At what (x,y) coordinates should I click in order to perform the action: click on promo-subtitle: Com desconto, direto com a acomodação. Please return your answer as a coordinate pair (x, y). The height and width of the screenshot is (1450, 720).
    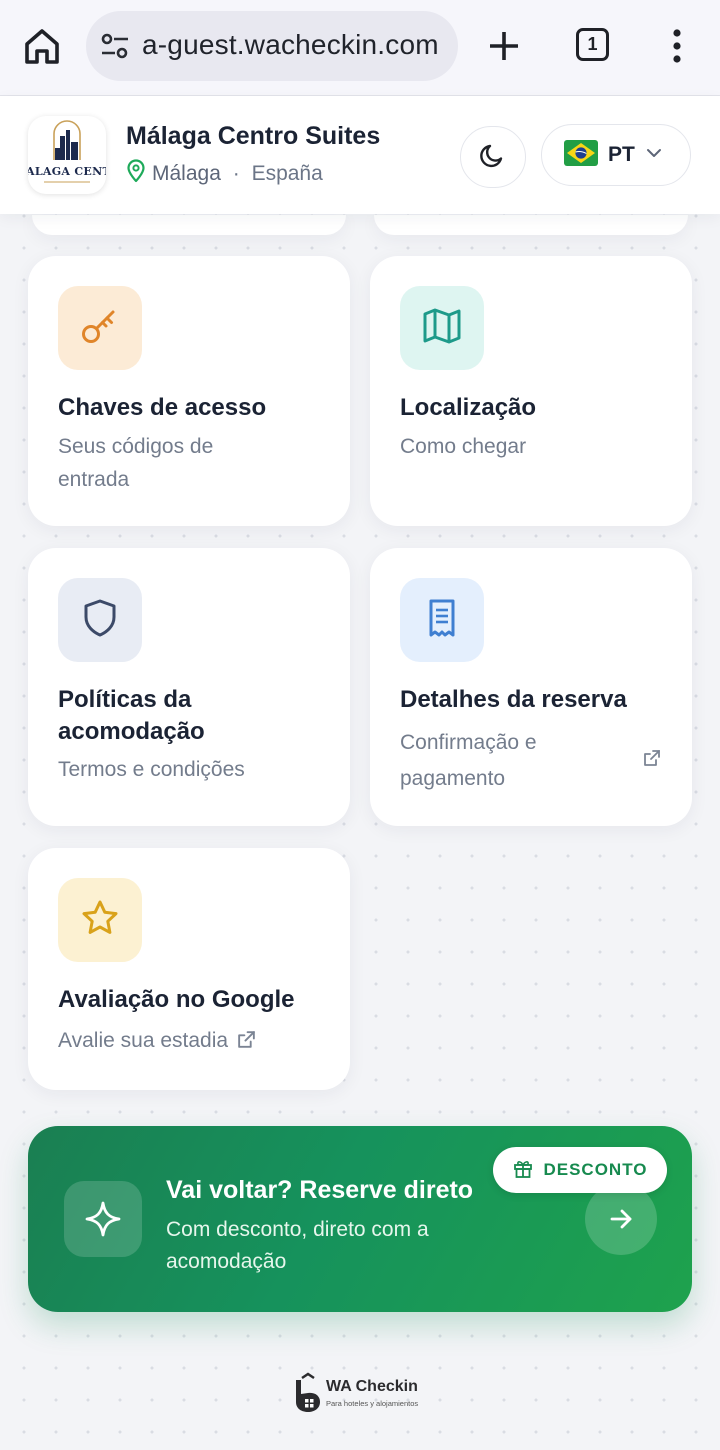
    Looking at the image, I should click on (297, 1245).